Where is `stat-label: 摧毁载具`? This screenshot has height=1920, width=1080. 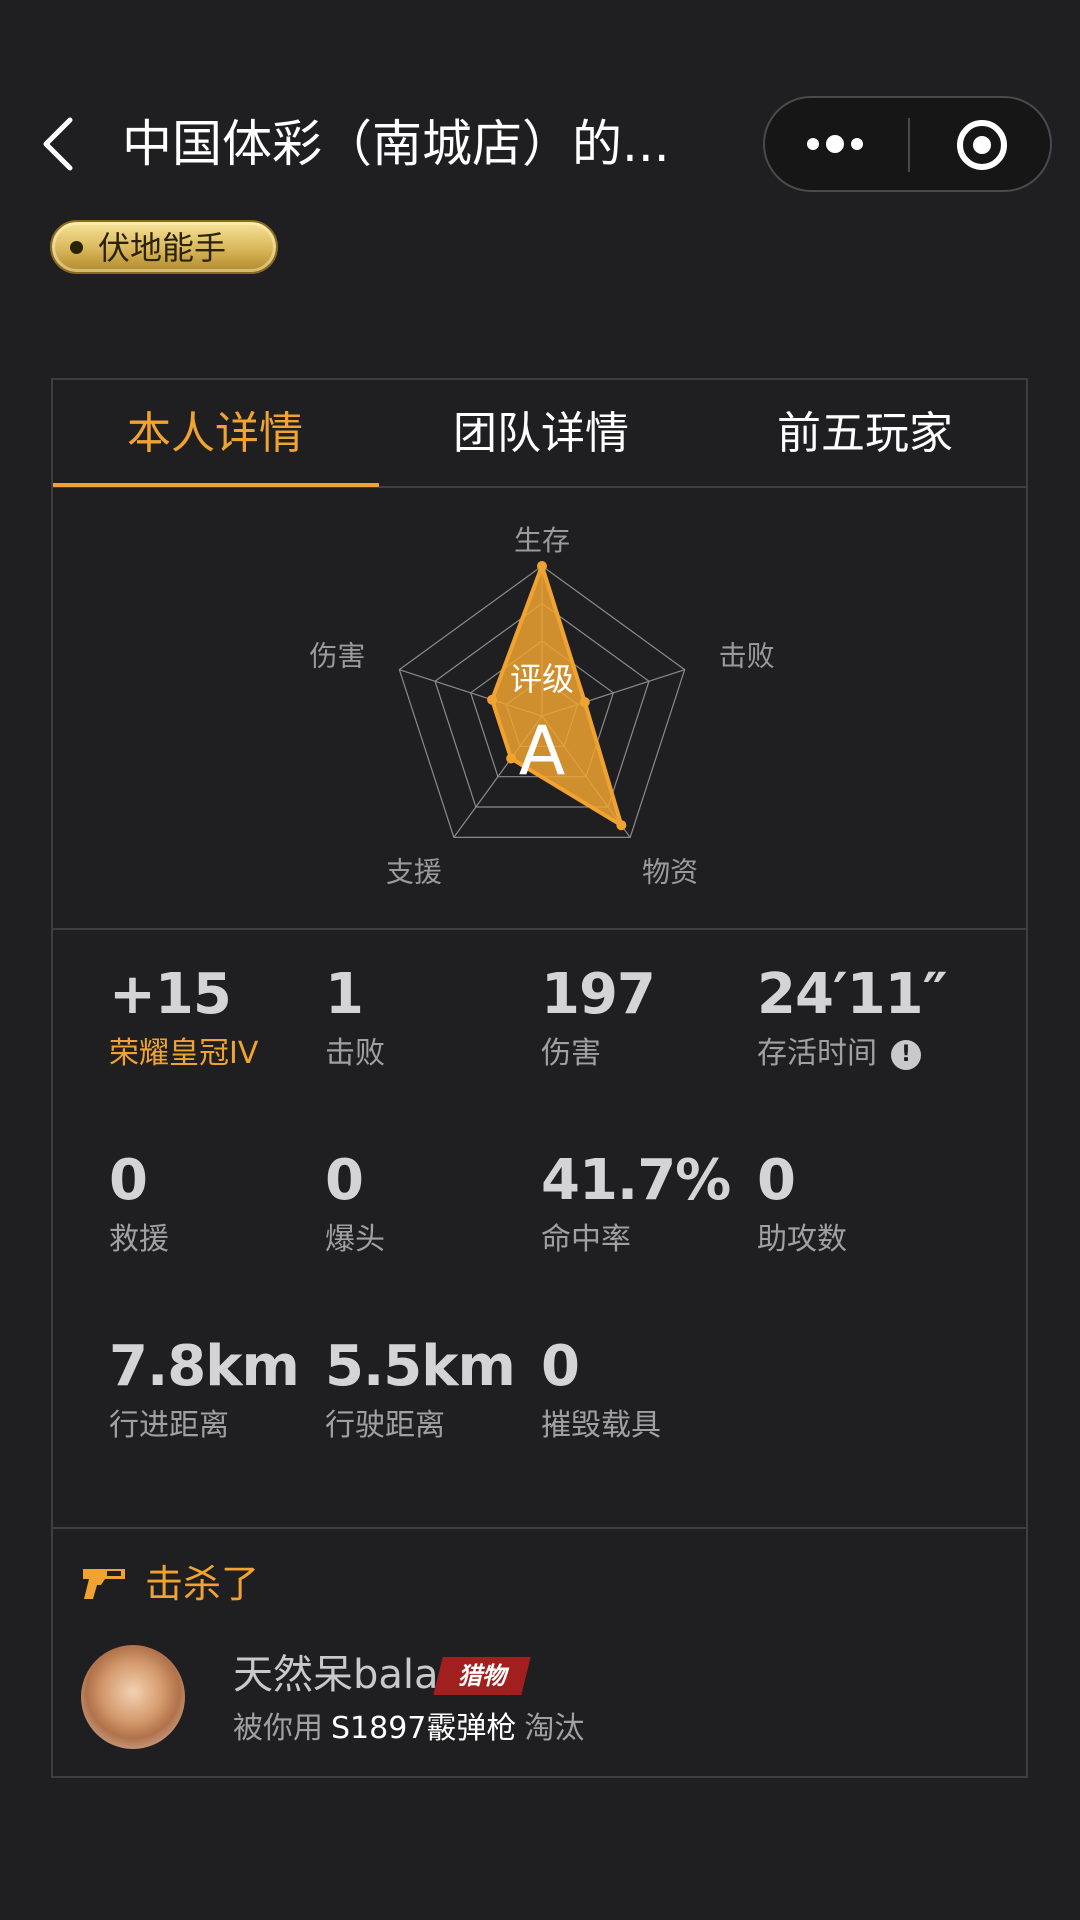
stat-label: 摧毁载具 is located at coordinates (601, 1425).